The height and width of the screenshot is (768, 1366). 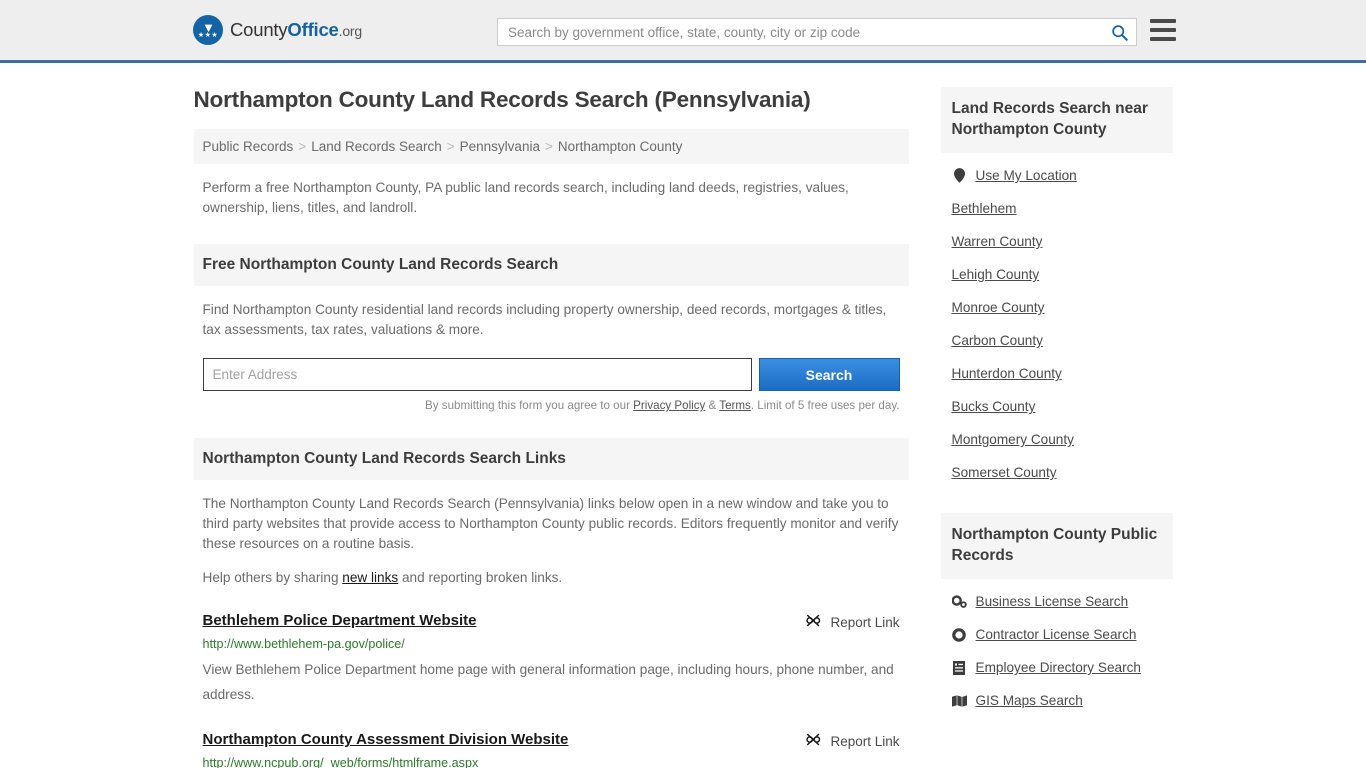 I want to click on site-header: ▼ ★★★ CountyOffice.org, so click(x=683, y=31).